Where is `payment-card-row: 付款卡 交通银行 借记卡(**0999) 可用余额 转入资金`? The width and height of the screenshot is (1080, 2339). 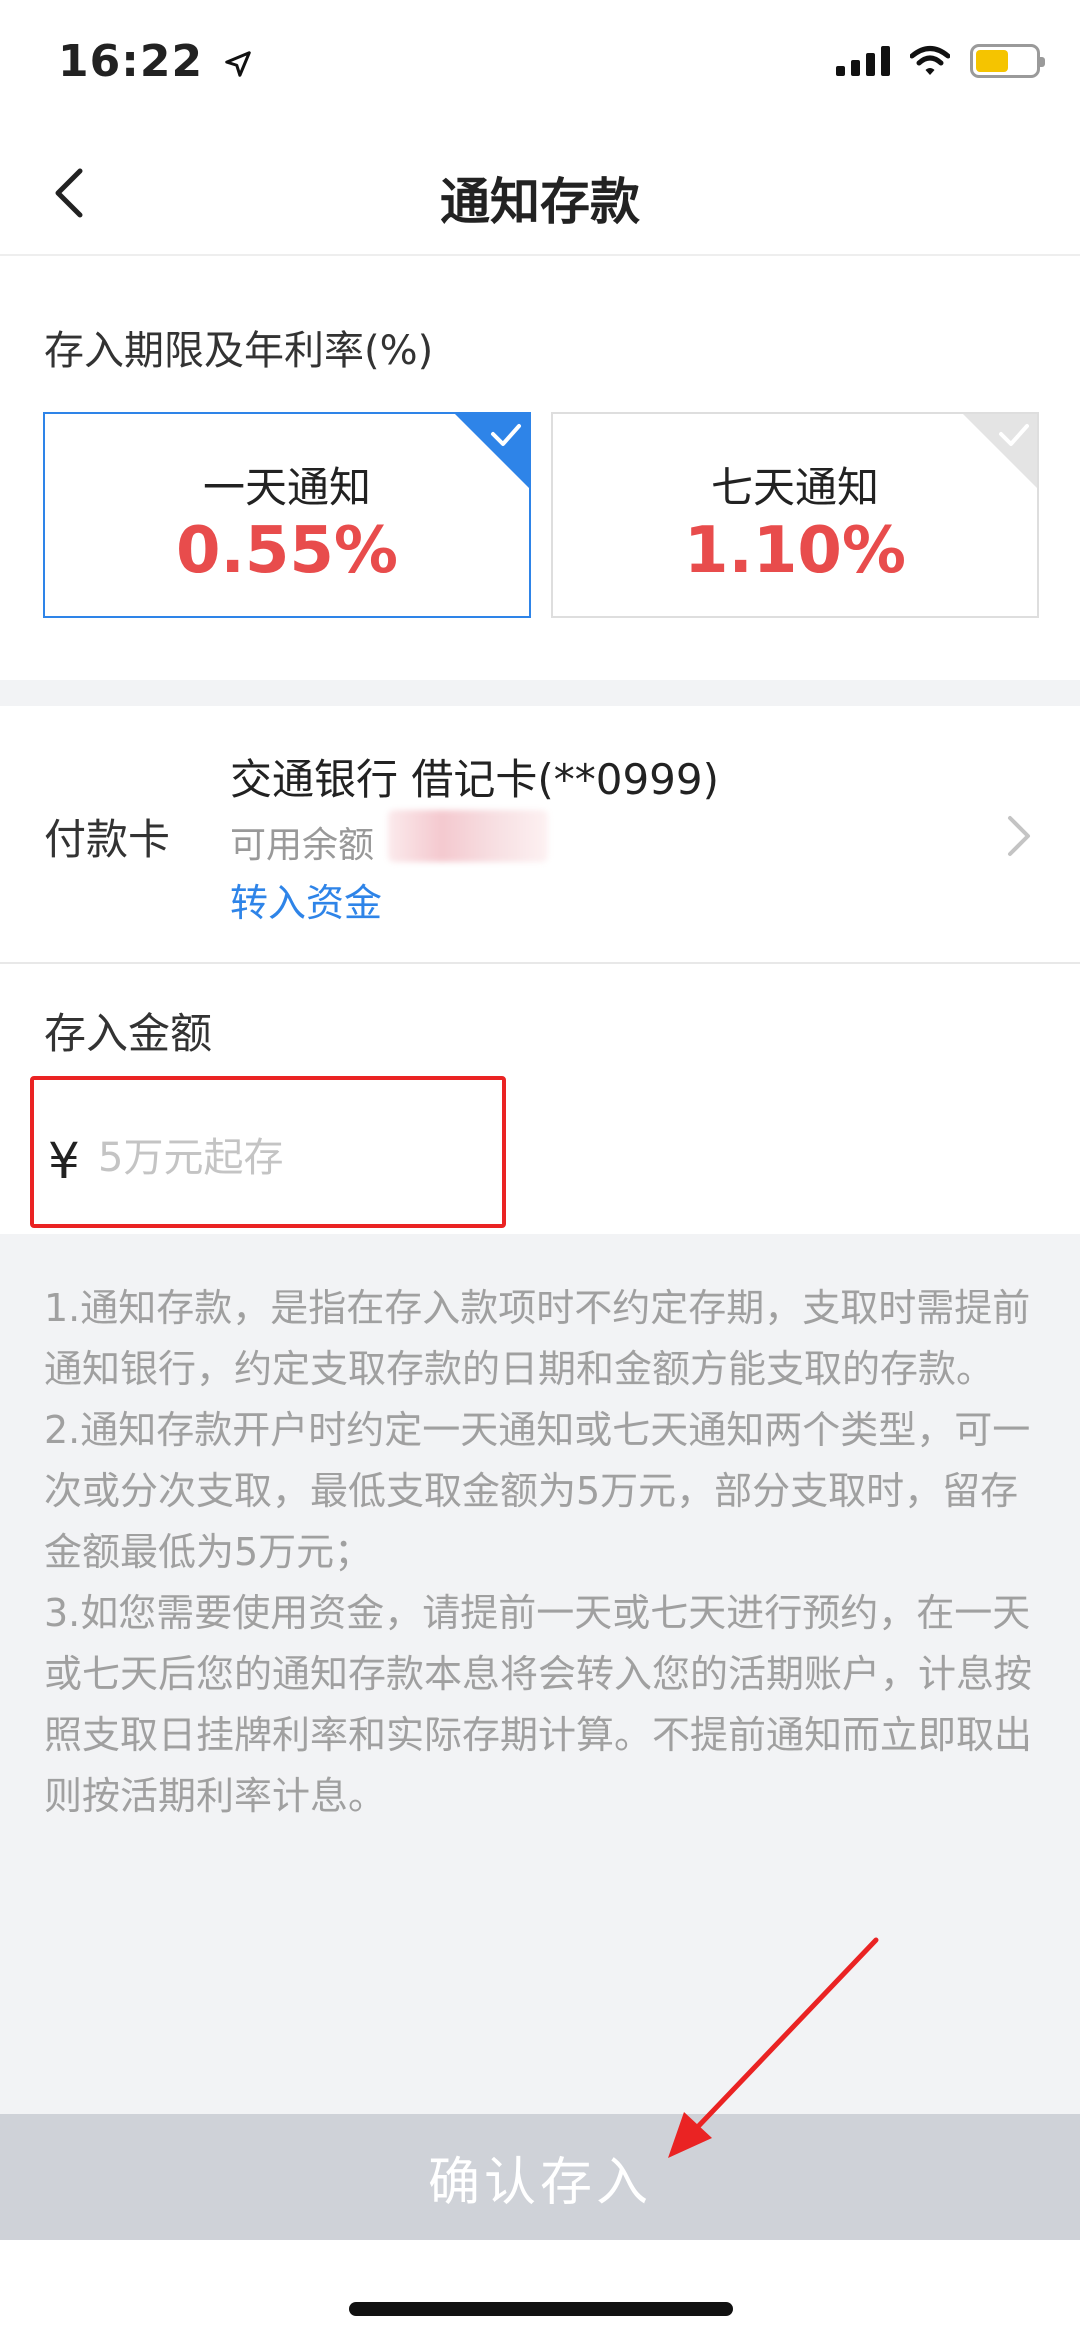 payment-card-row: 付款卡 交通银行 借记卡(**0999) 可用余额 转入资金 is located at coordinates (540, 835).